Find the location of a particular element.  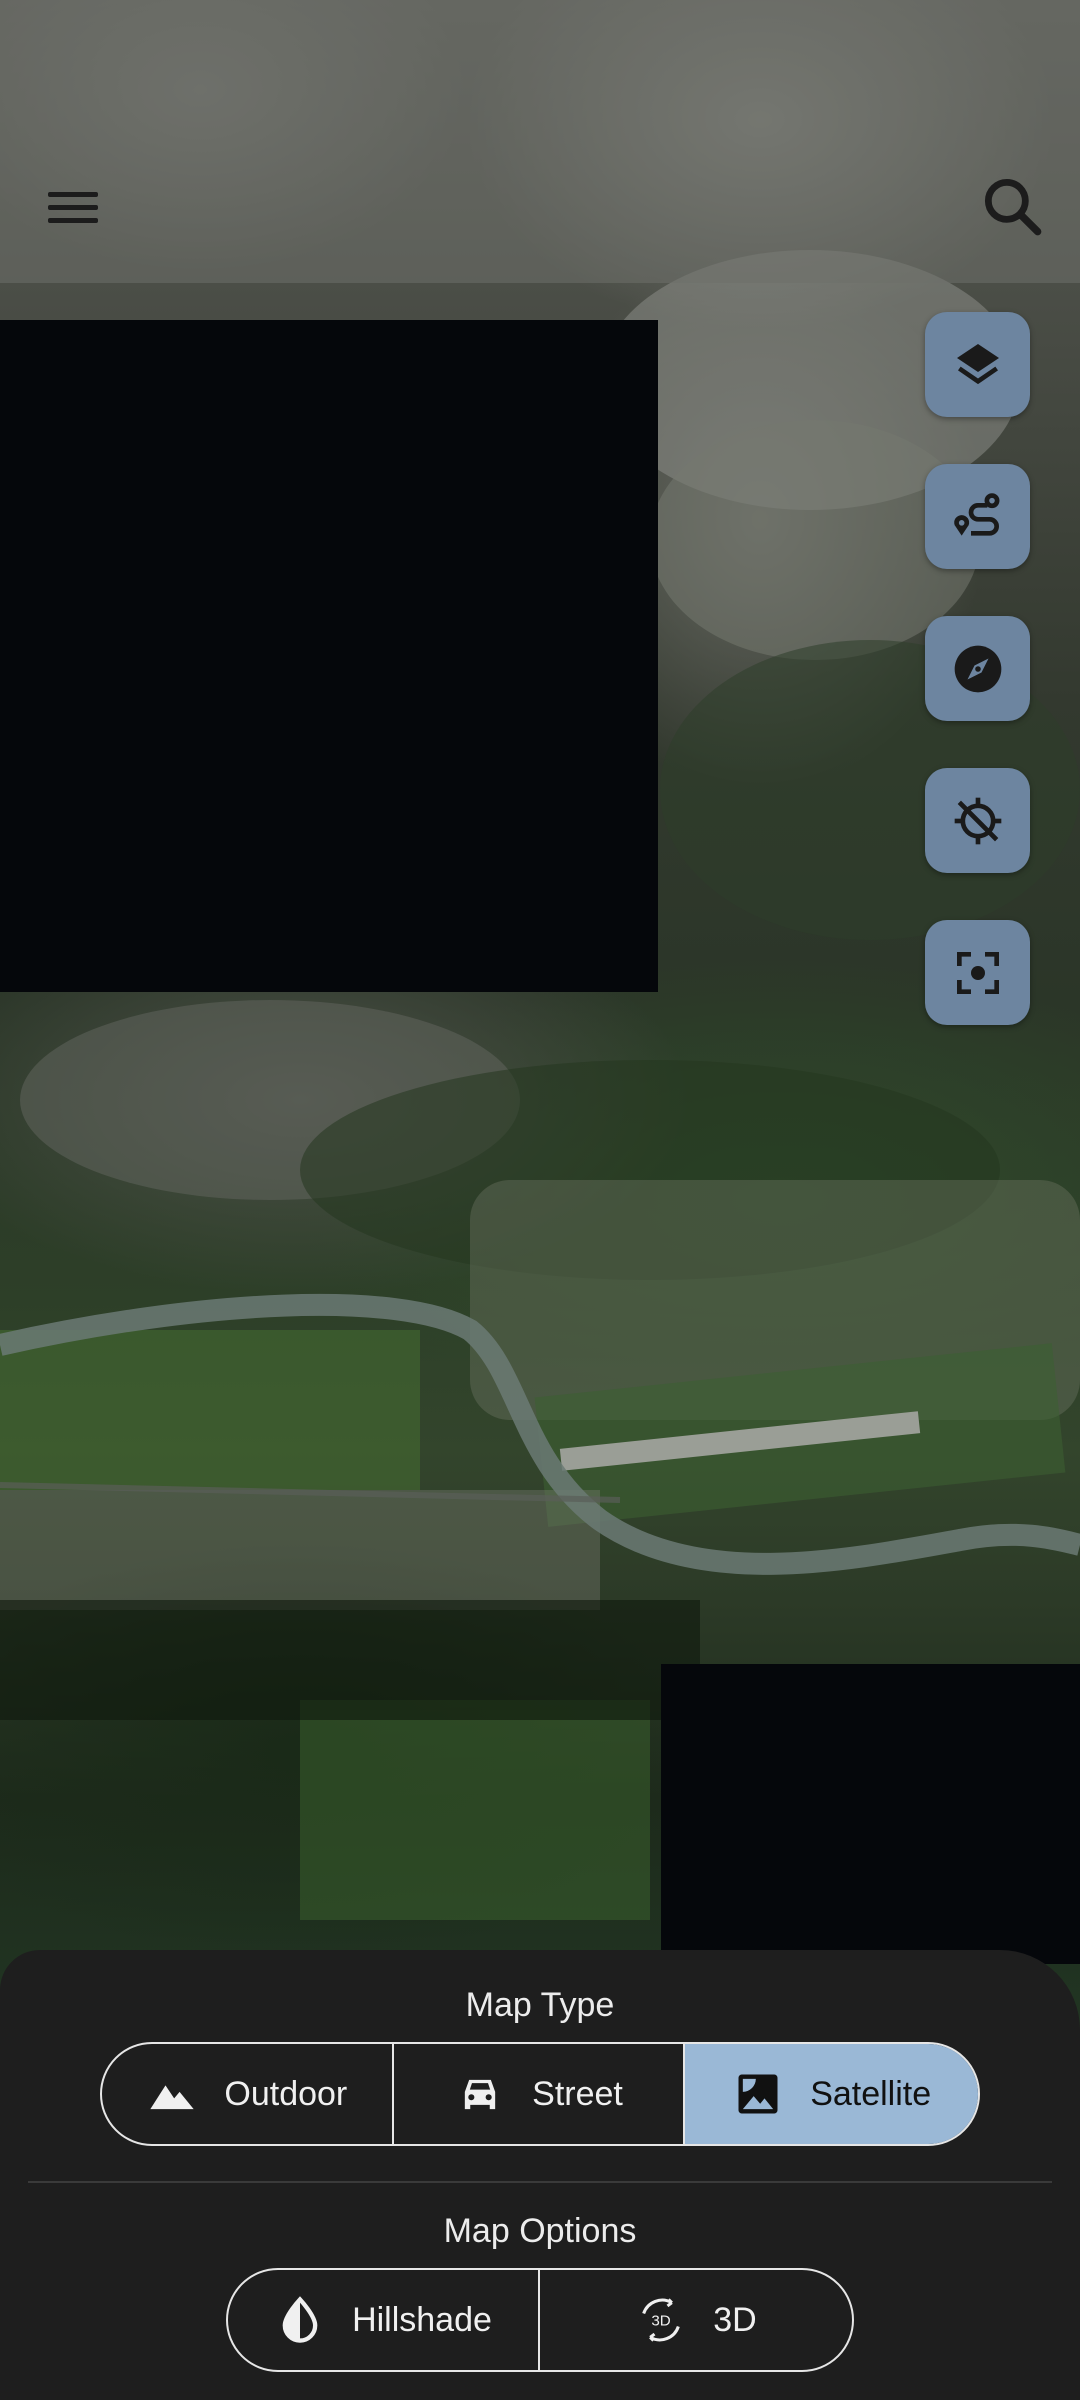

unloaded-tile is located at coordinates (870, 1814).